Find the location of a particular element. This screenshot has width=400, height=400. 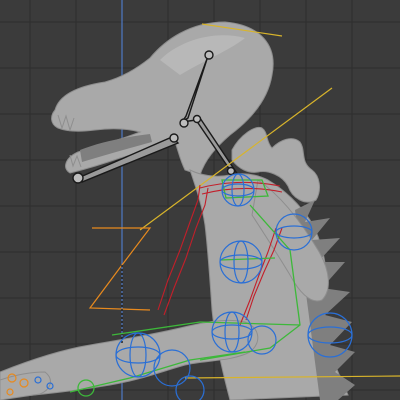

joint-jaw-tip is located at coordinates (78, 178).